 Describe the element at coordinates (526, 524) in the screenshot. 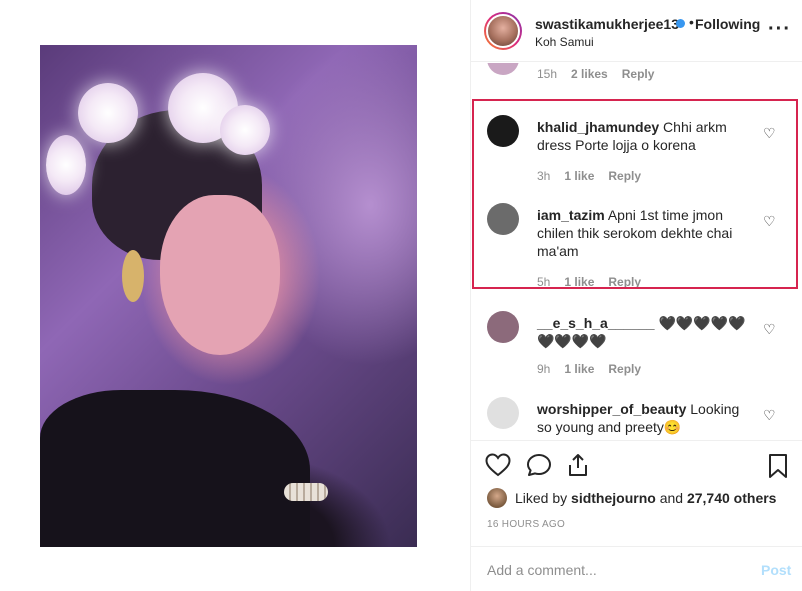

I see `post-timestamp: 16 HOURS AGO` at that location.